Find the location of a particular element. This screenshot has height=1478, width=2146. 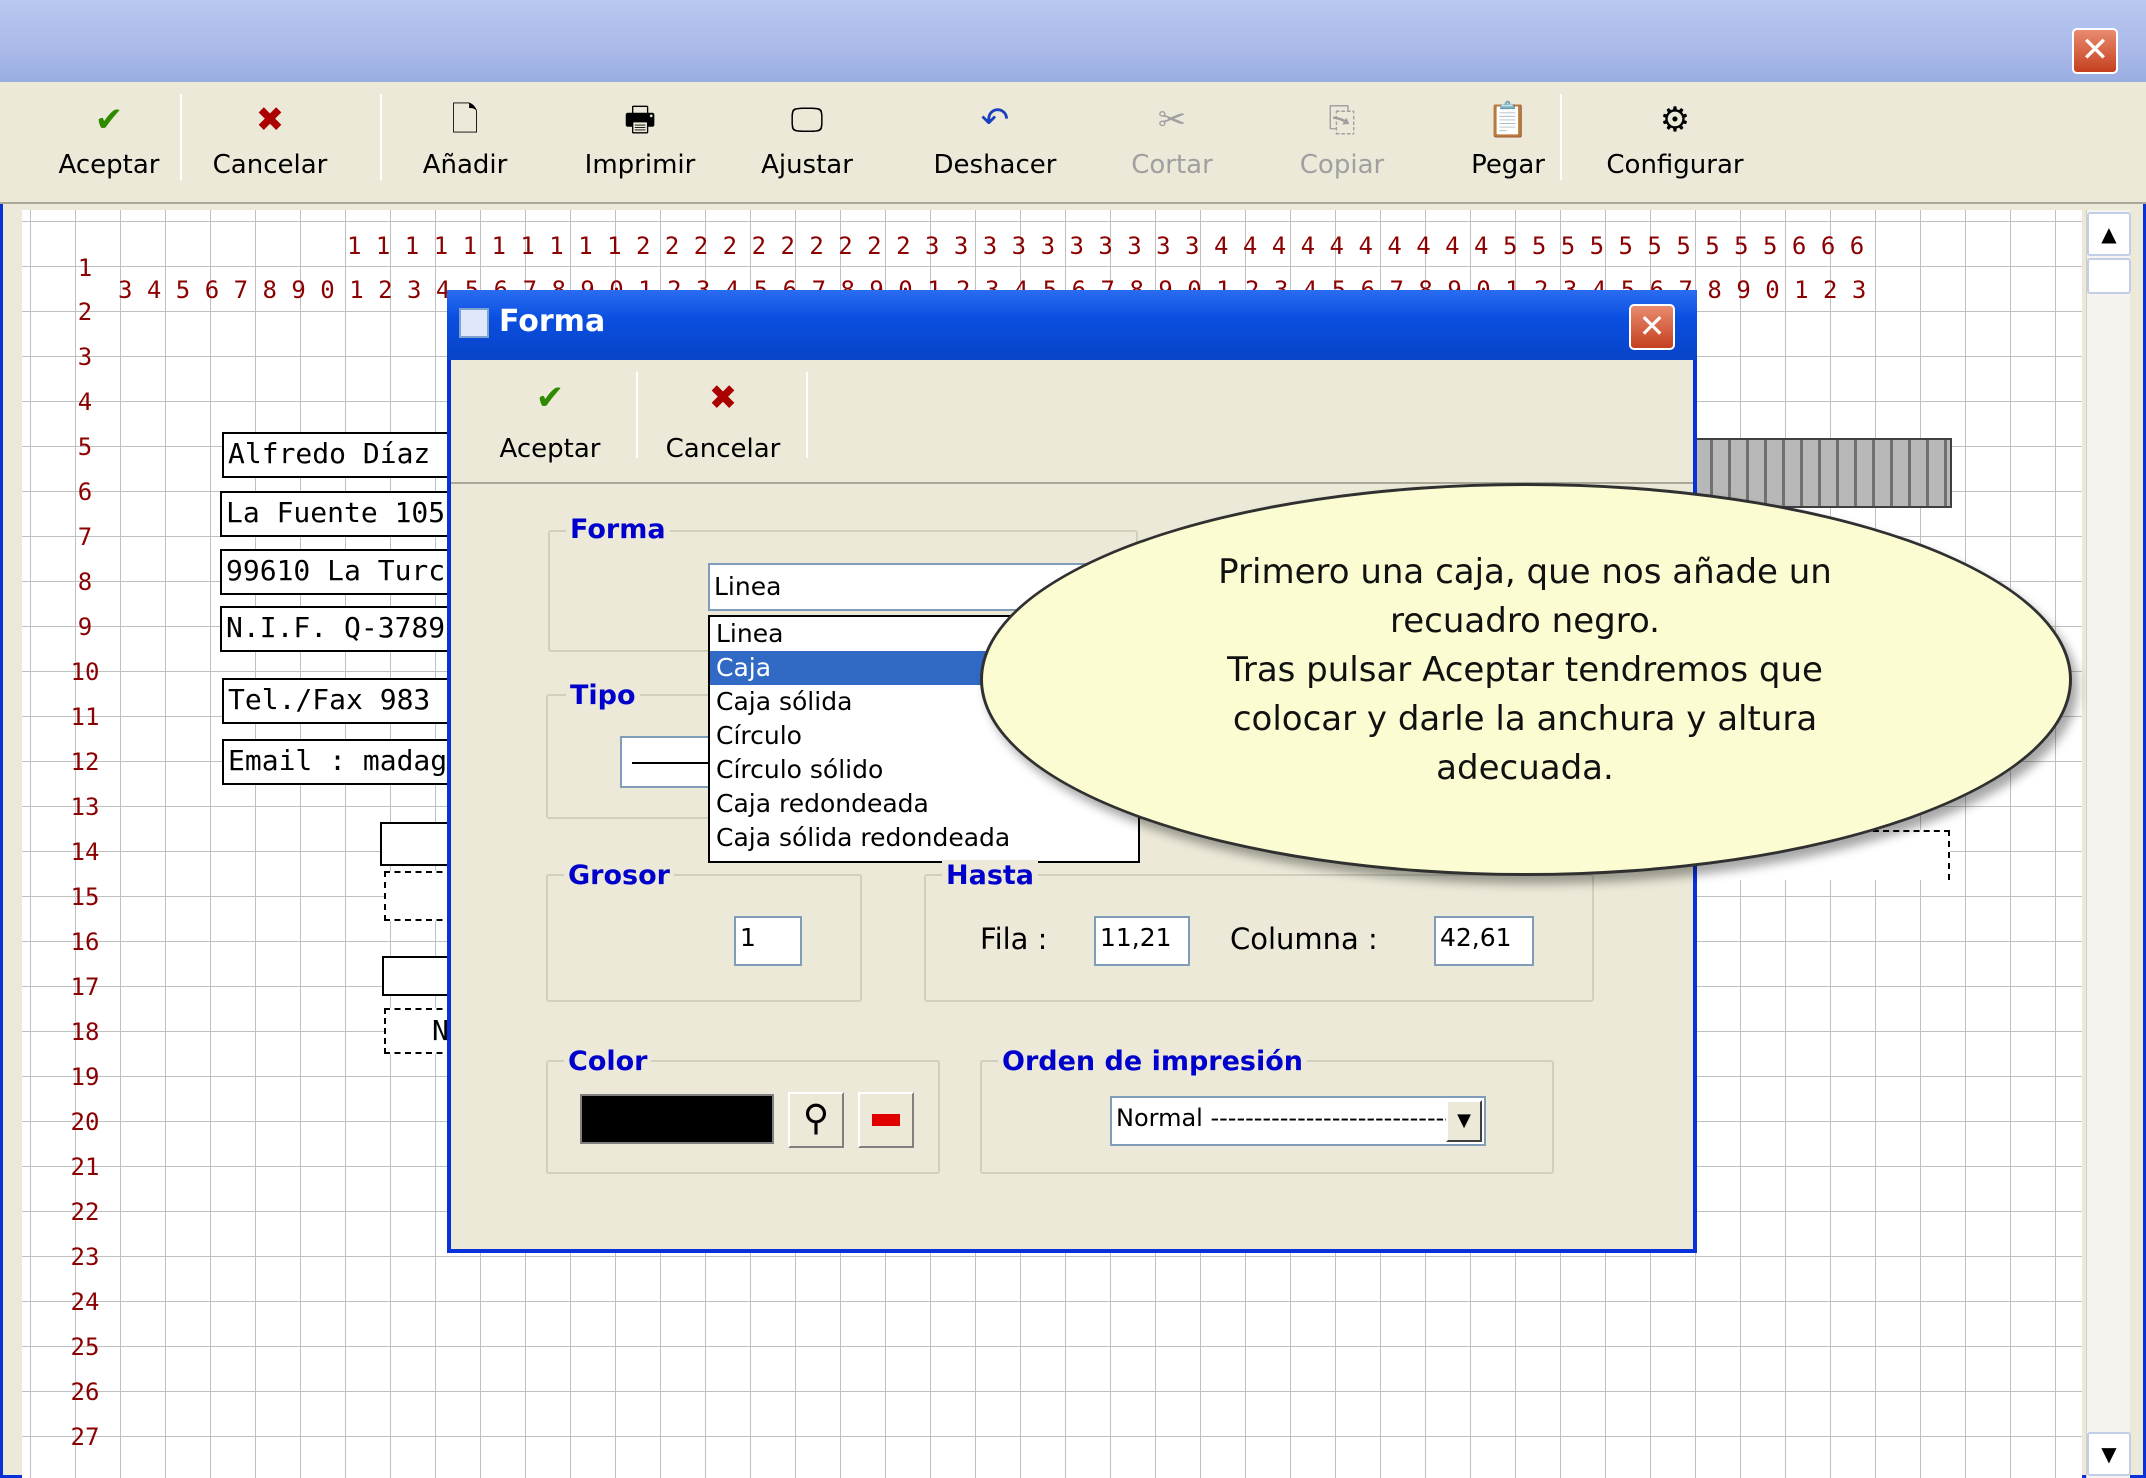

callout-line: Tras pulsar Aceptar tendremos que is located at coordinates (1525, 670).